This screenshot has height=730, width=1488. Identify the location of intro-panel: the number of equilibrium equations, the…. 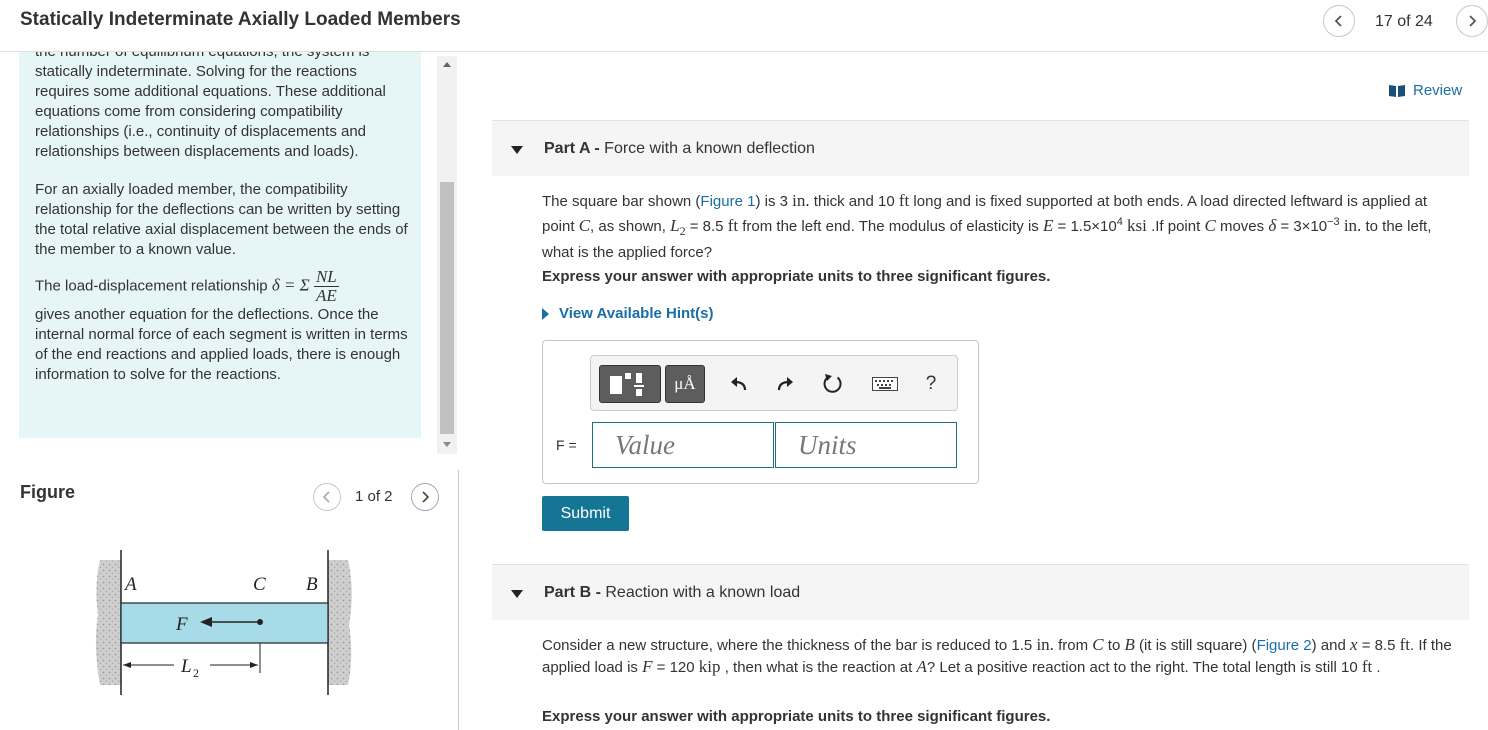
(220, 245).